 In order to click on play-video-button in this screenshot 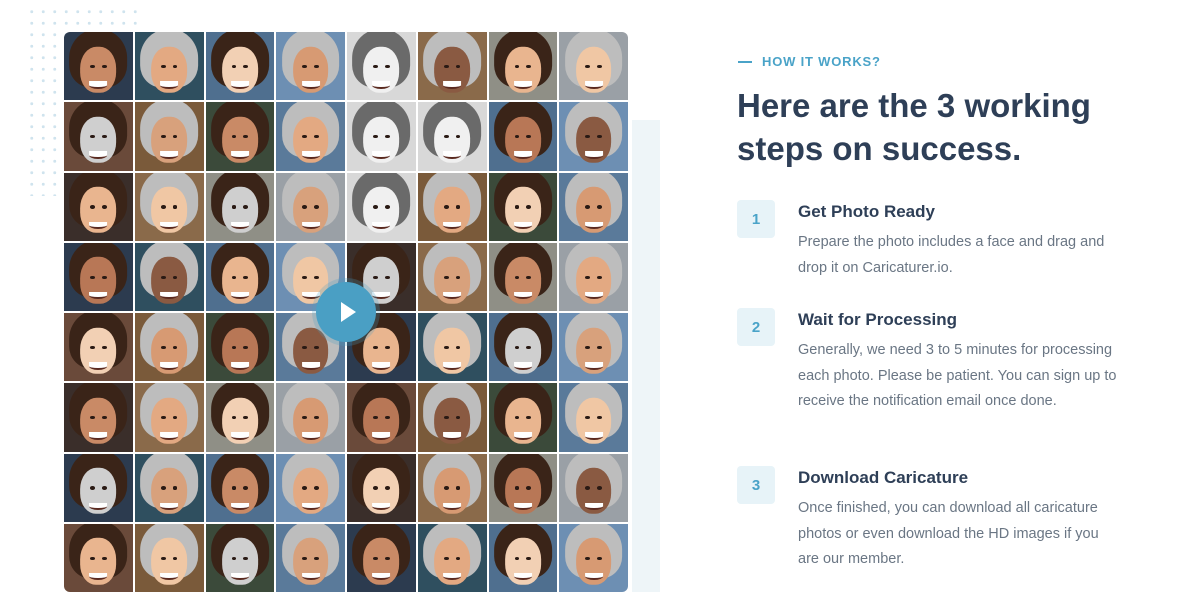, I will do `click(346, 312)`.